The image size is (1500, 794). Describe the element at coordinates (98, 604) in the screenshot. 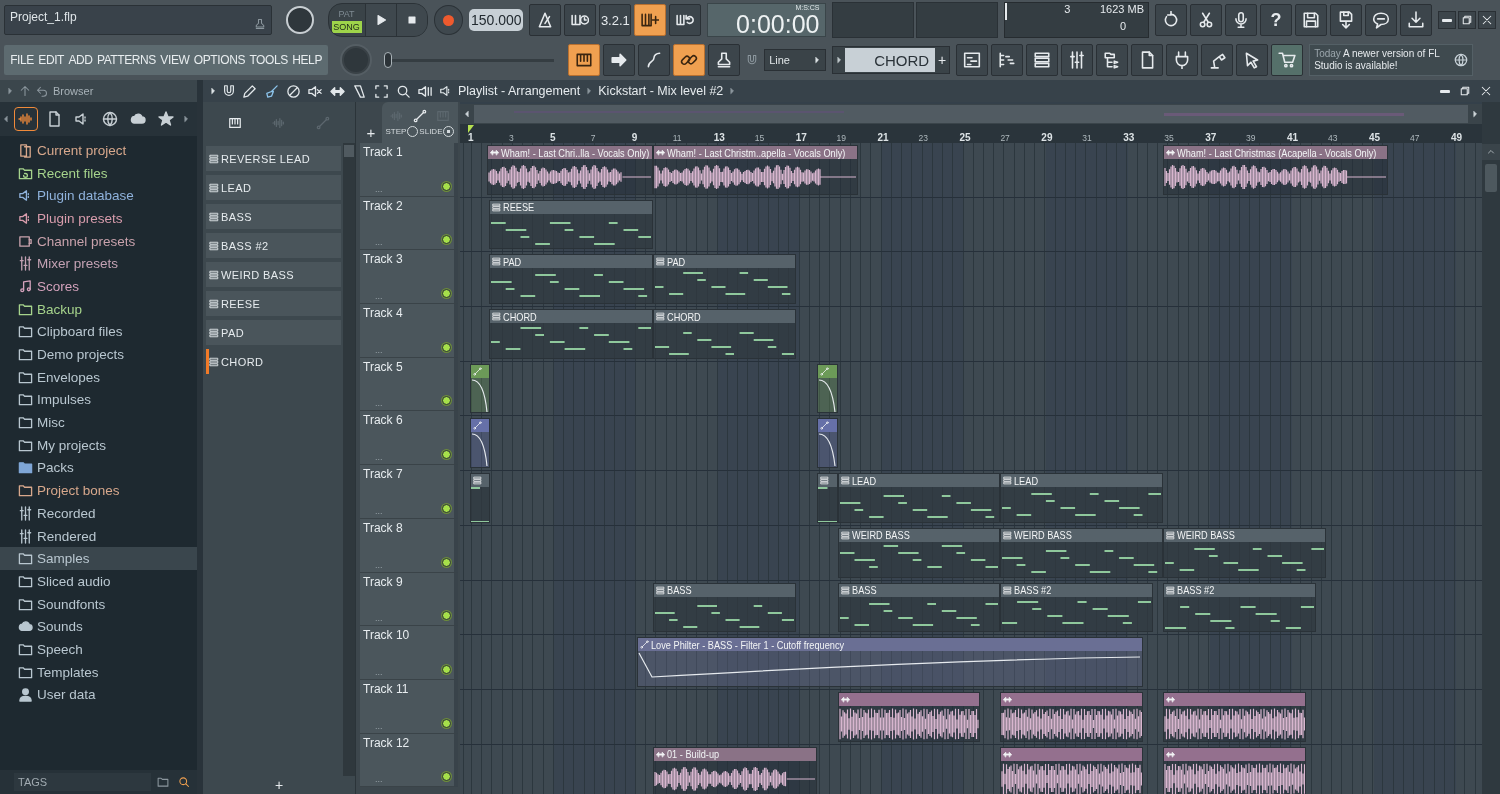

I see `browser-item: Soundfonts` at that location.